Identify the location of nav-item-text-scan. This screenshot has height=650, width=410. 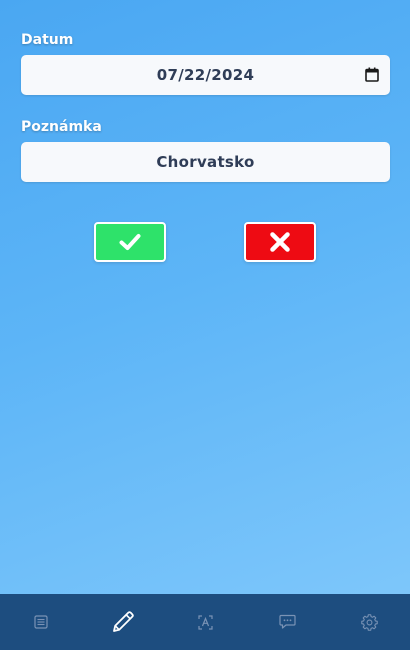
(205, 622).